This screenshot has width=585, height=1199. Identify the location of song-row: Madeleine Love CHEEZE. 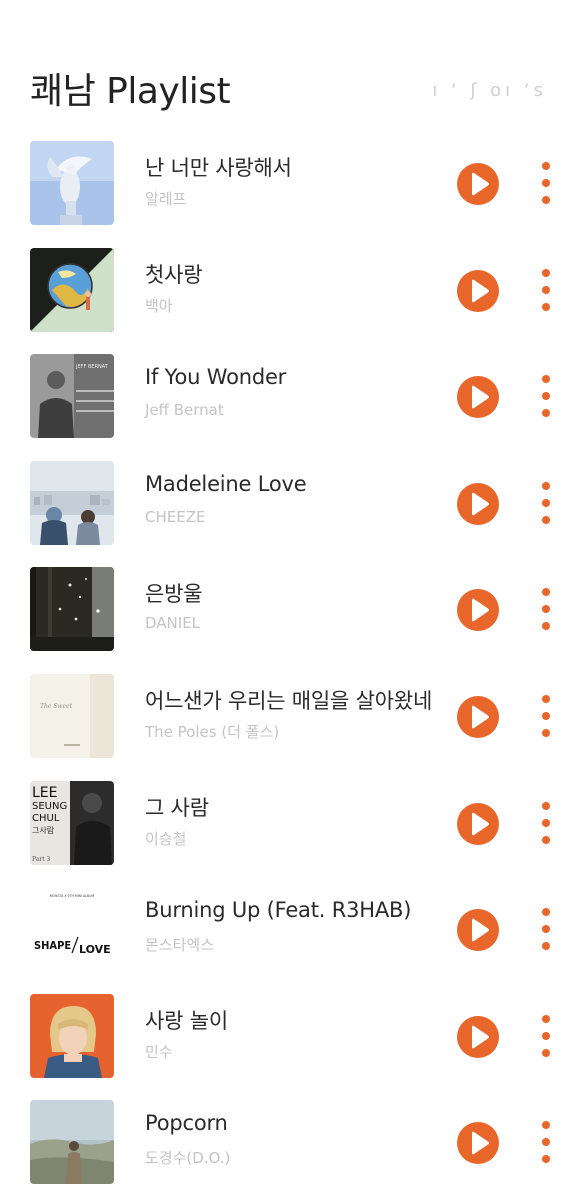
(292, 503).